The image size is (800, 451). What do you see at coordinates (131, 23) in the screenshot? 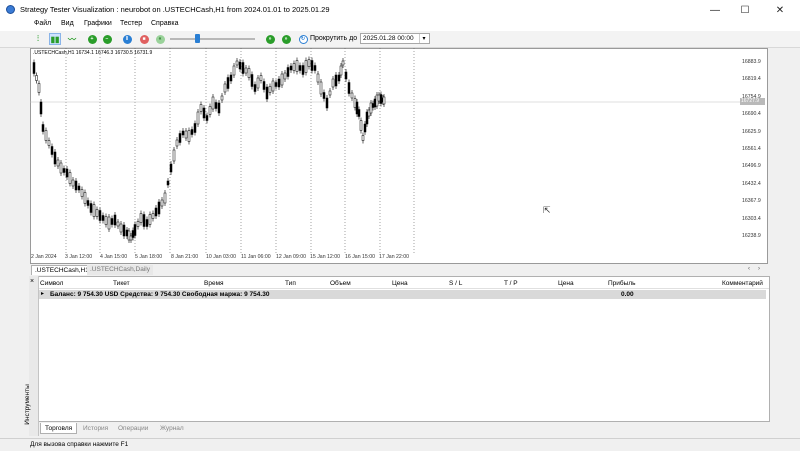
I see `menu-tester: Тестер` at bounding box center [131, 23].